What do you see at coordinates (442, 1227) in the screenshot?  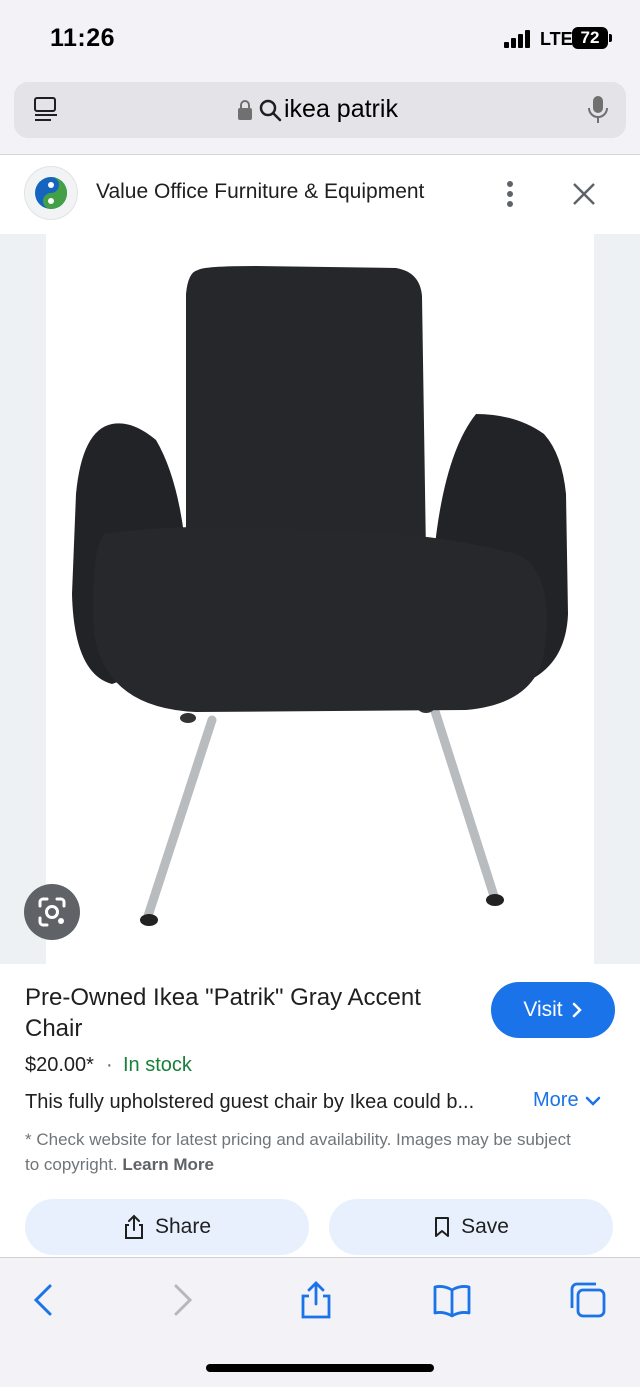 I see `bookmark-icon` at bounding box center [442, 1227].